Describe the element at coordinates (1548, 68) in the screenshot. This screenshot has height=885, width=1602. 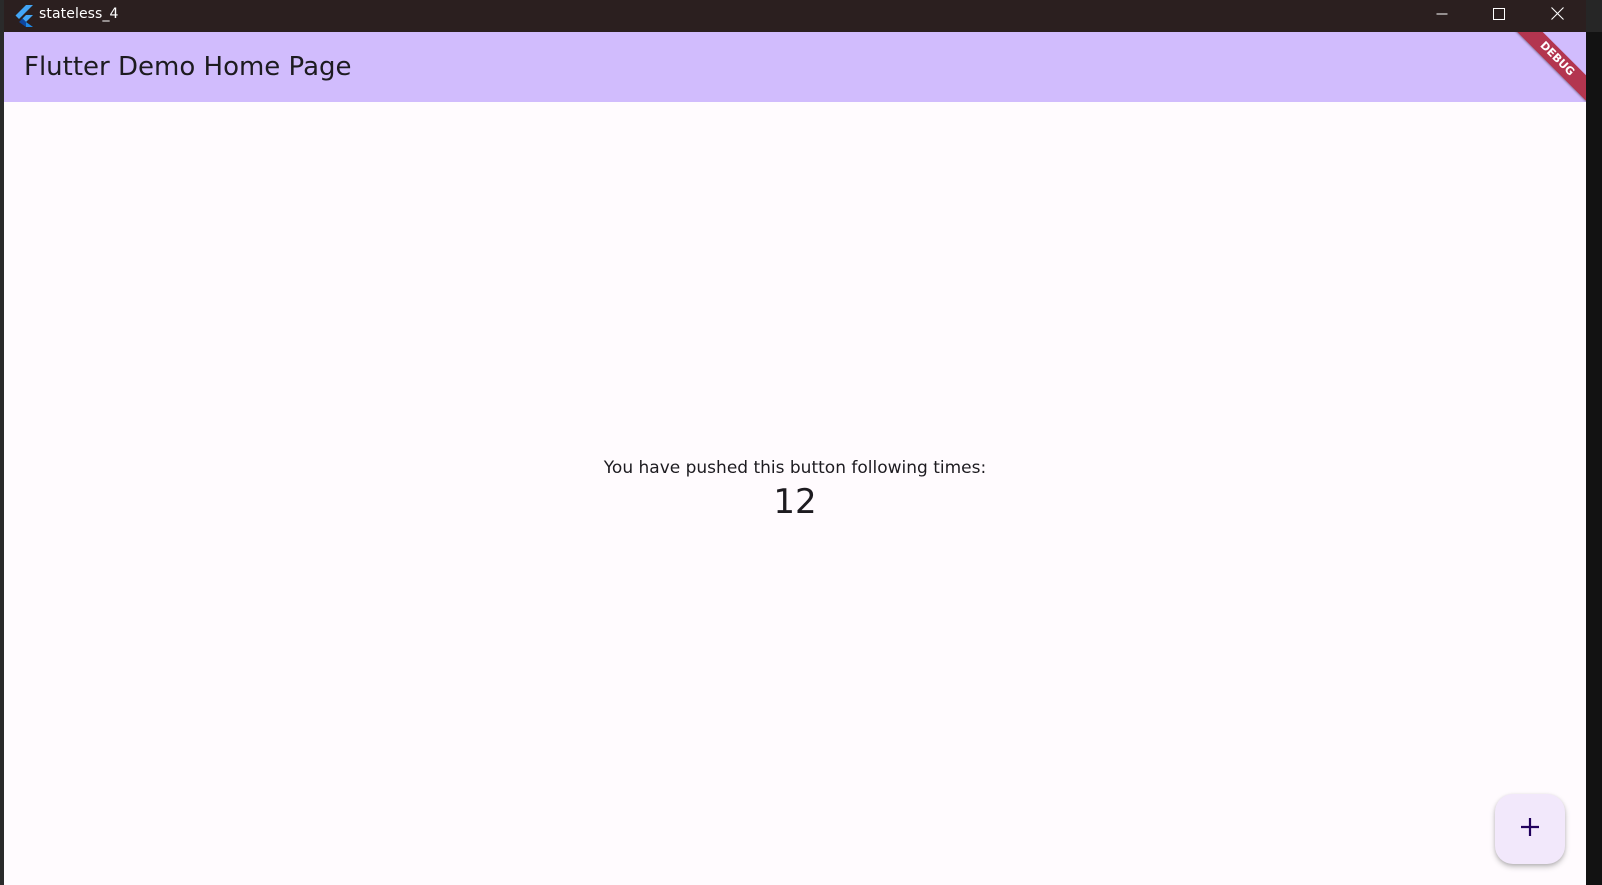
I see `debug-banner-label: DEBUG` at that location.